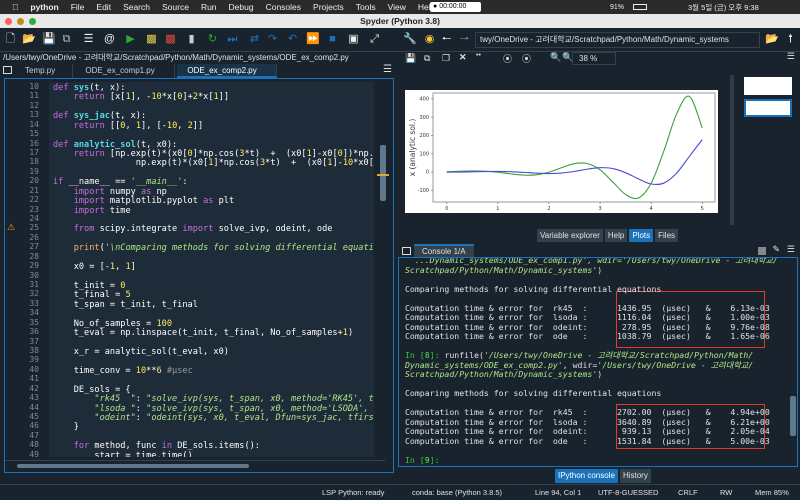 This screenshot has width=800, height=500. Describe the element at coordinates (723, 7) in the screenshot. I see `clock: 3월 5일 (금) 오후 9:38` at that location.